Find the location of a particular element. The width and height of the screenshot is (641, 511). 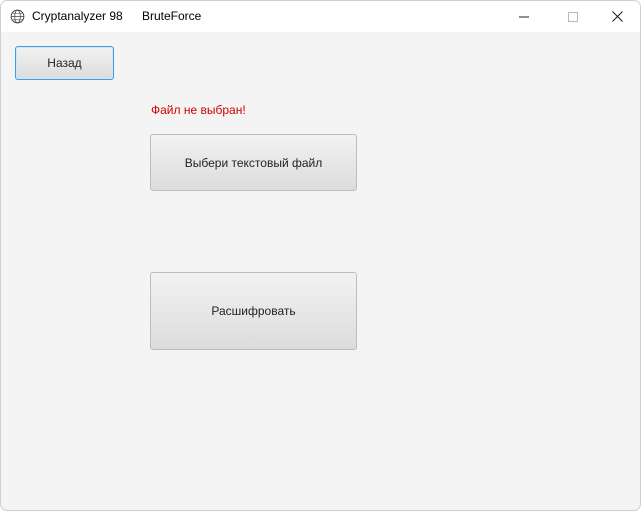

title-bar: Cryptanalyzer 98 BruteForce is located at coordinates (320, 16).